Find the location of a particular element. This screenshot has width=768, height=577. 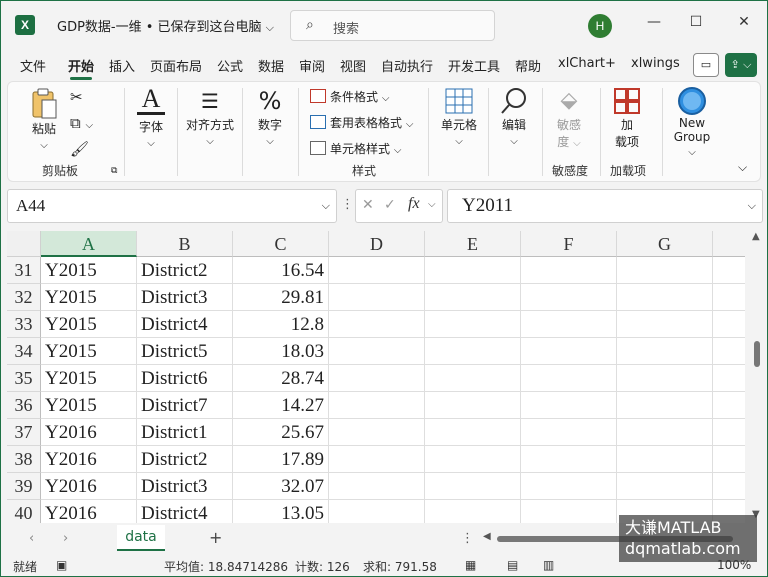

accessibility-icon: ▣ is located at coordinates (61, 565).